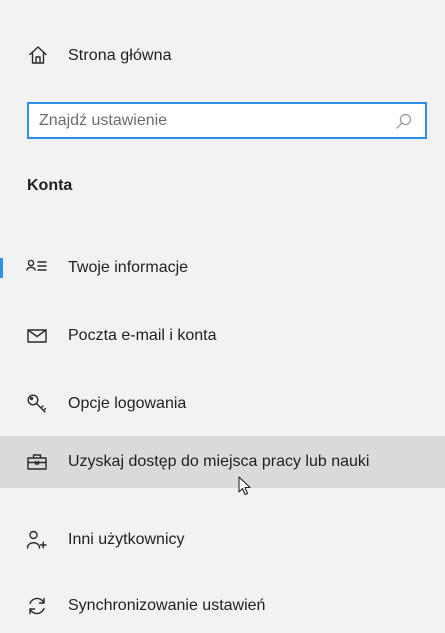  What do you see at coordinates (222, 404) in the screenshot?
I see `sidebar-item-sign-in-options: Opcje logowania` at bounding box center [222, 404].